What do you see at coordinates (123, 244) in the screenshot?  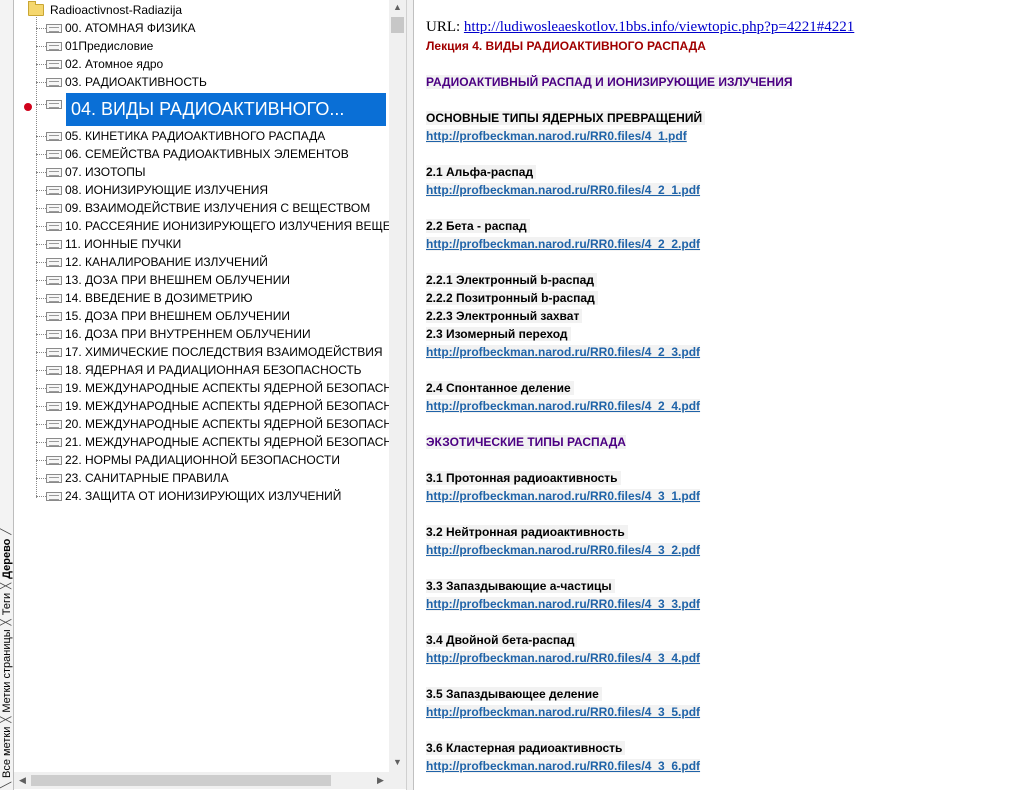 I see `tree-item-label: 11. ИОННЫЕ ПУЧКИ` at bounding box center [123, 244].